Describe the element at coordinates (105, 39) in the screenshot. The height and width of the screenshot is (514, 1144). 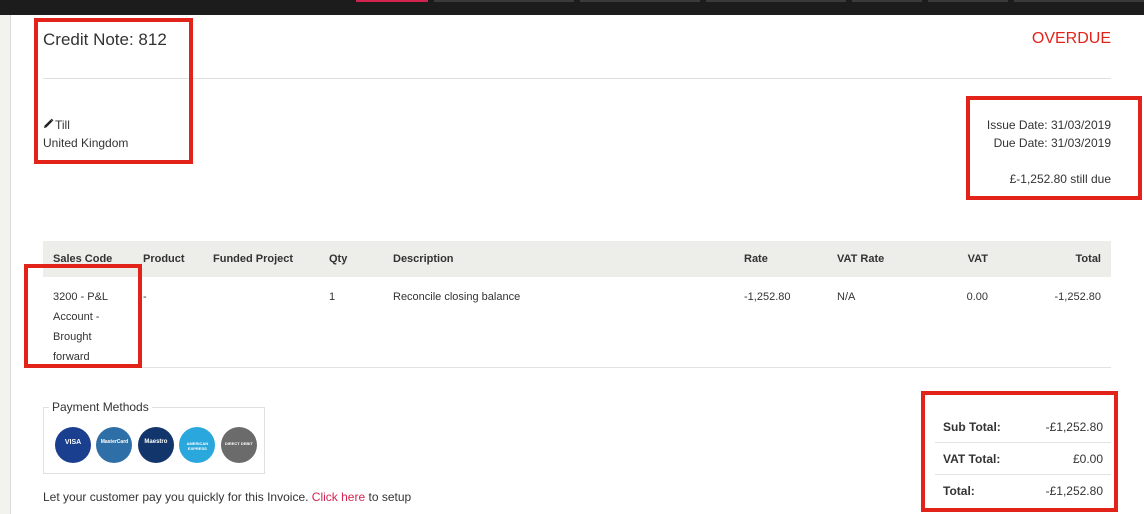
I see `page-title: Credit Note: 812` at that location.